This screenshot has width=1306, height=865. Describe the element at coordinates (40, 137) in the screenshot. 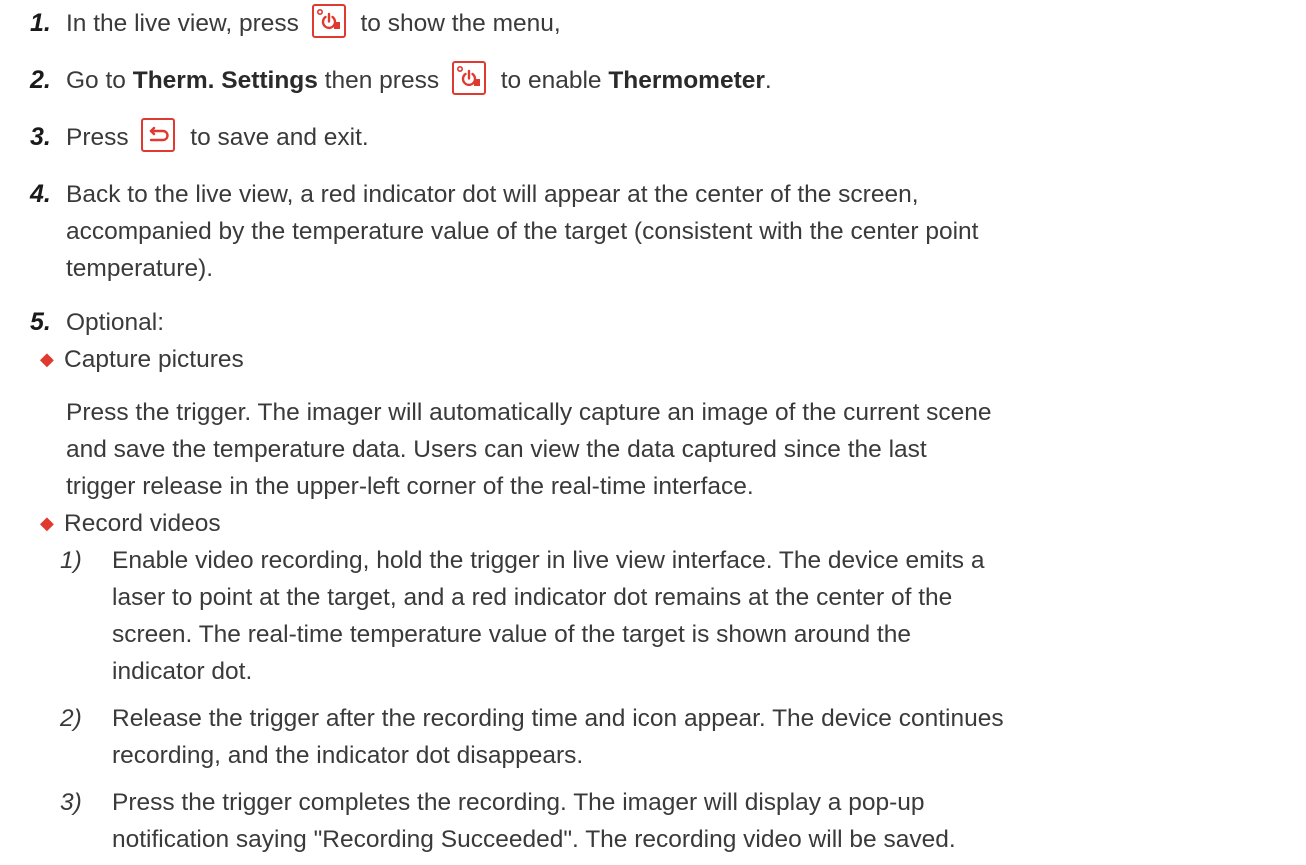

I see `step-number: 3.` at that location.